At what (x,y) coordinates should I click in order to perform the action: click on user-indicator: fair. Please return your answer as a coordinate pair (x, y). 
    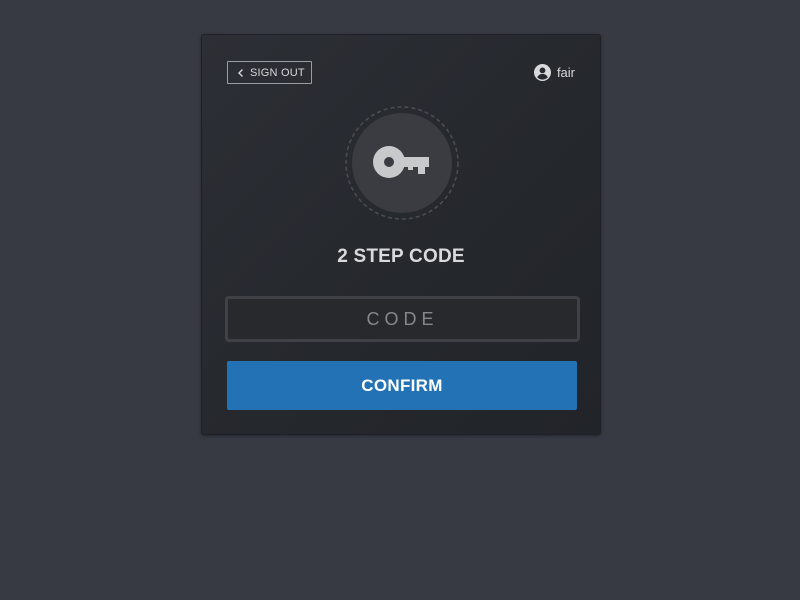
    Looking at the image, I should click on (554, 72).